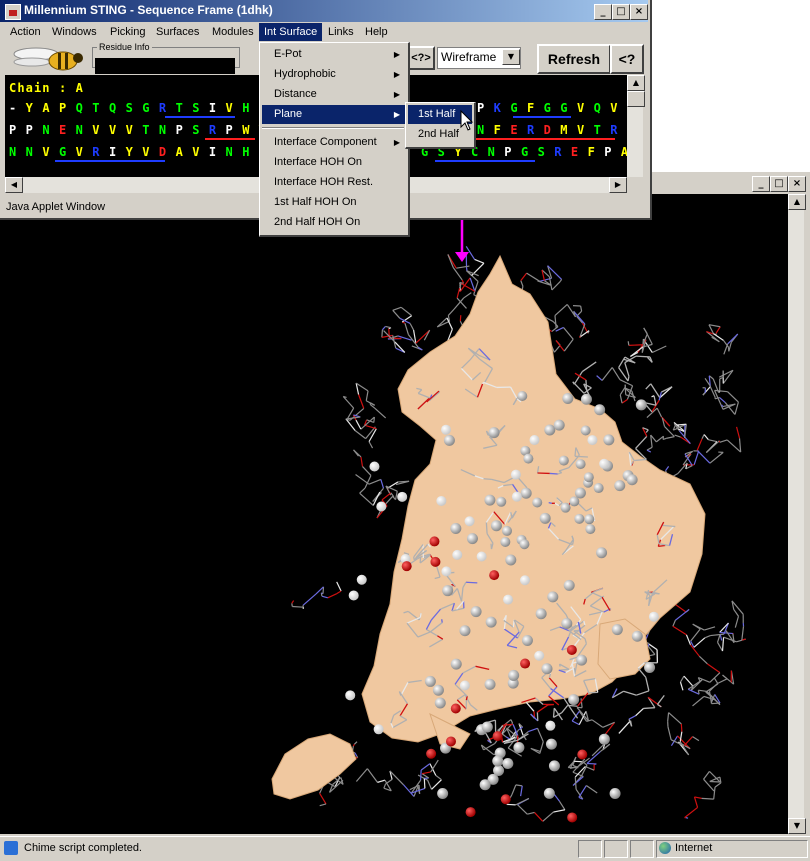 This screenshot has height=861, width=810. What do you see at coordinates (421, 58) in the screenshot?
I see `picker-button: <?>` at bounding box center [421, 58].